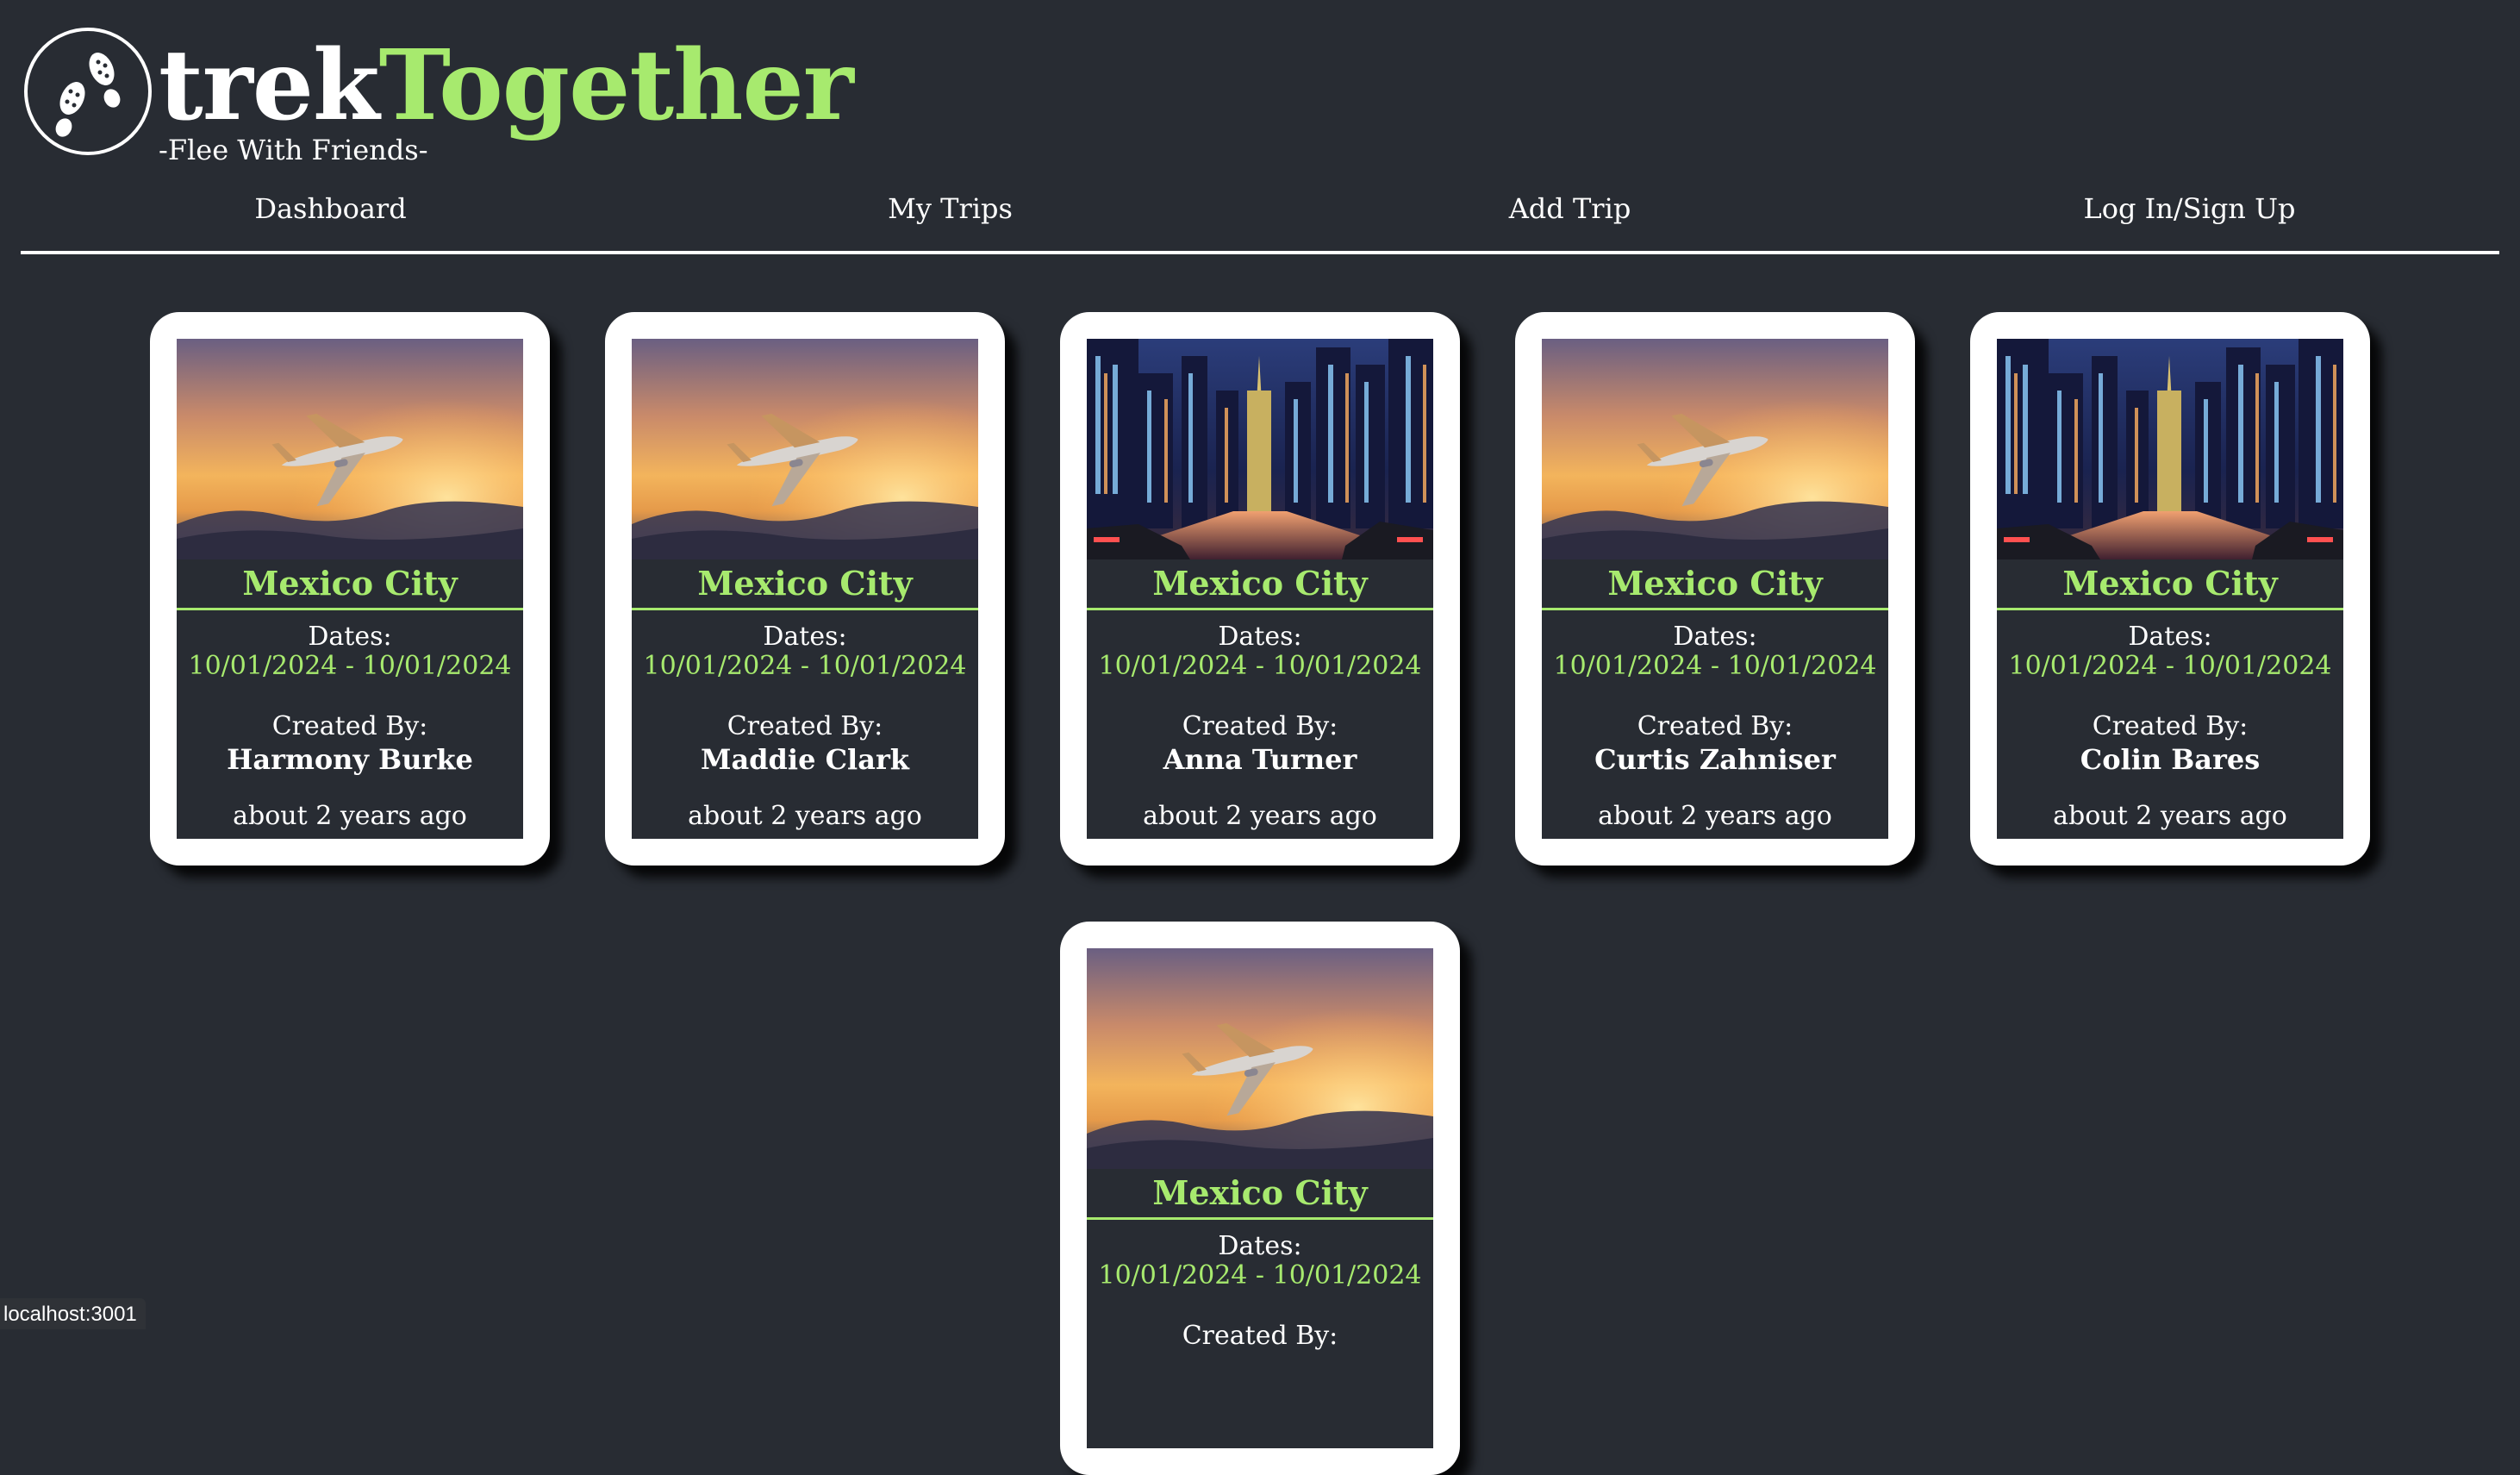 This screenshot has width=2520, height=1475. I want to click on nav-my-trips: My Trips, so click(950, 215).